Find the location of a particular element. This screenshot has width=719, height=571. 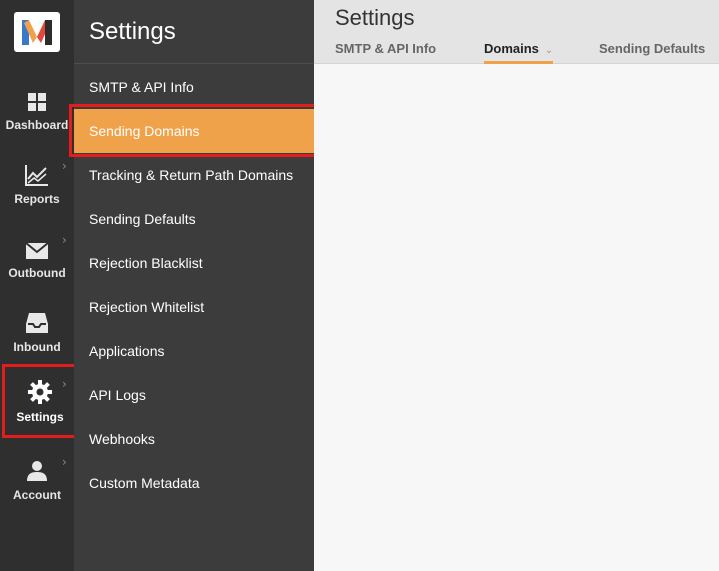

user-icon is located at coordinates (37, 469).